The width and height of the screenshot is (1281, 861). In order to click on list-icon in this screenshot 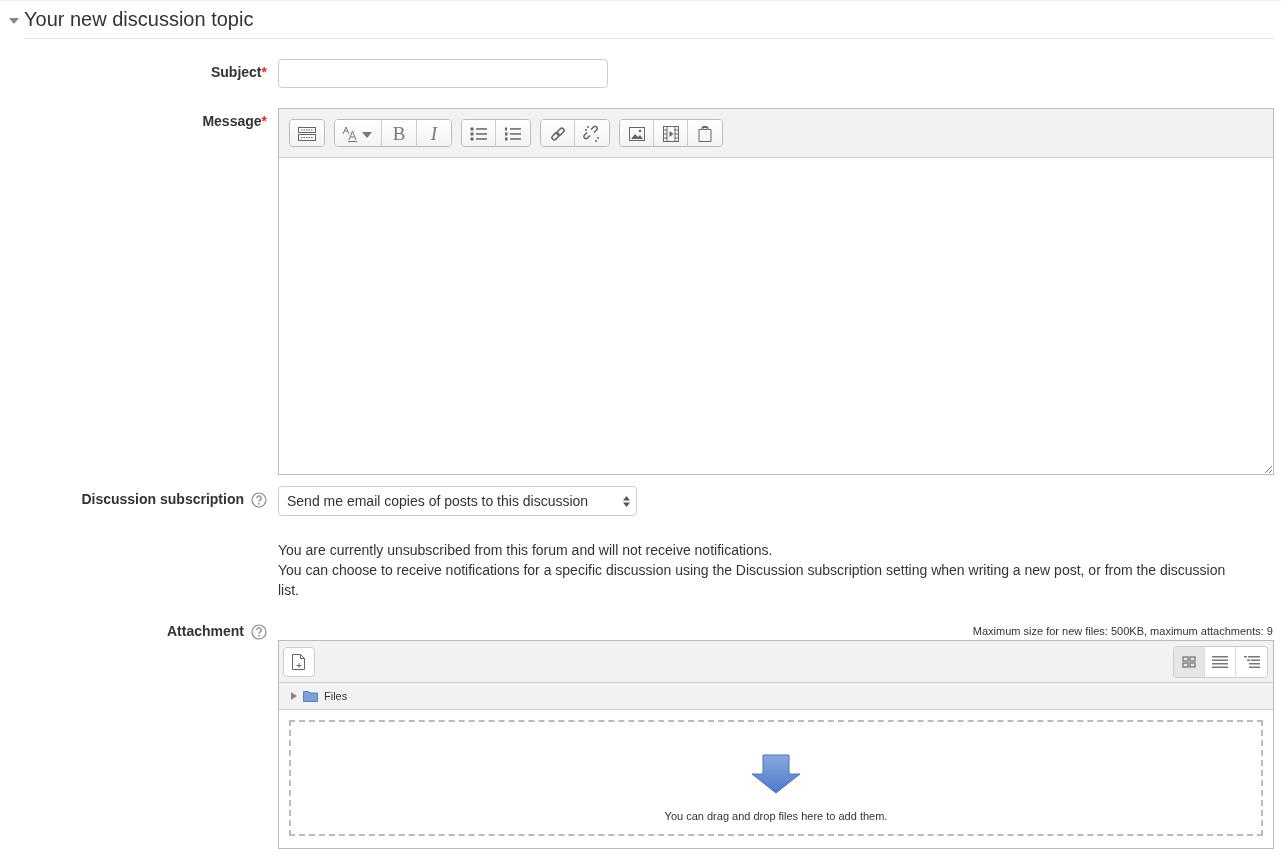, I will do `click(1220, 661)`.